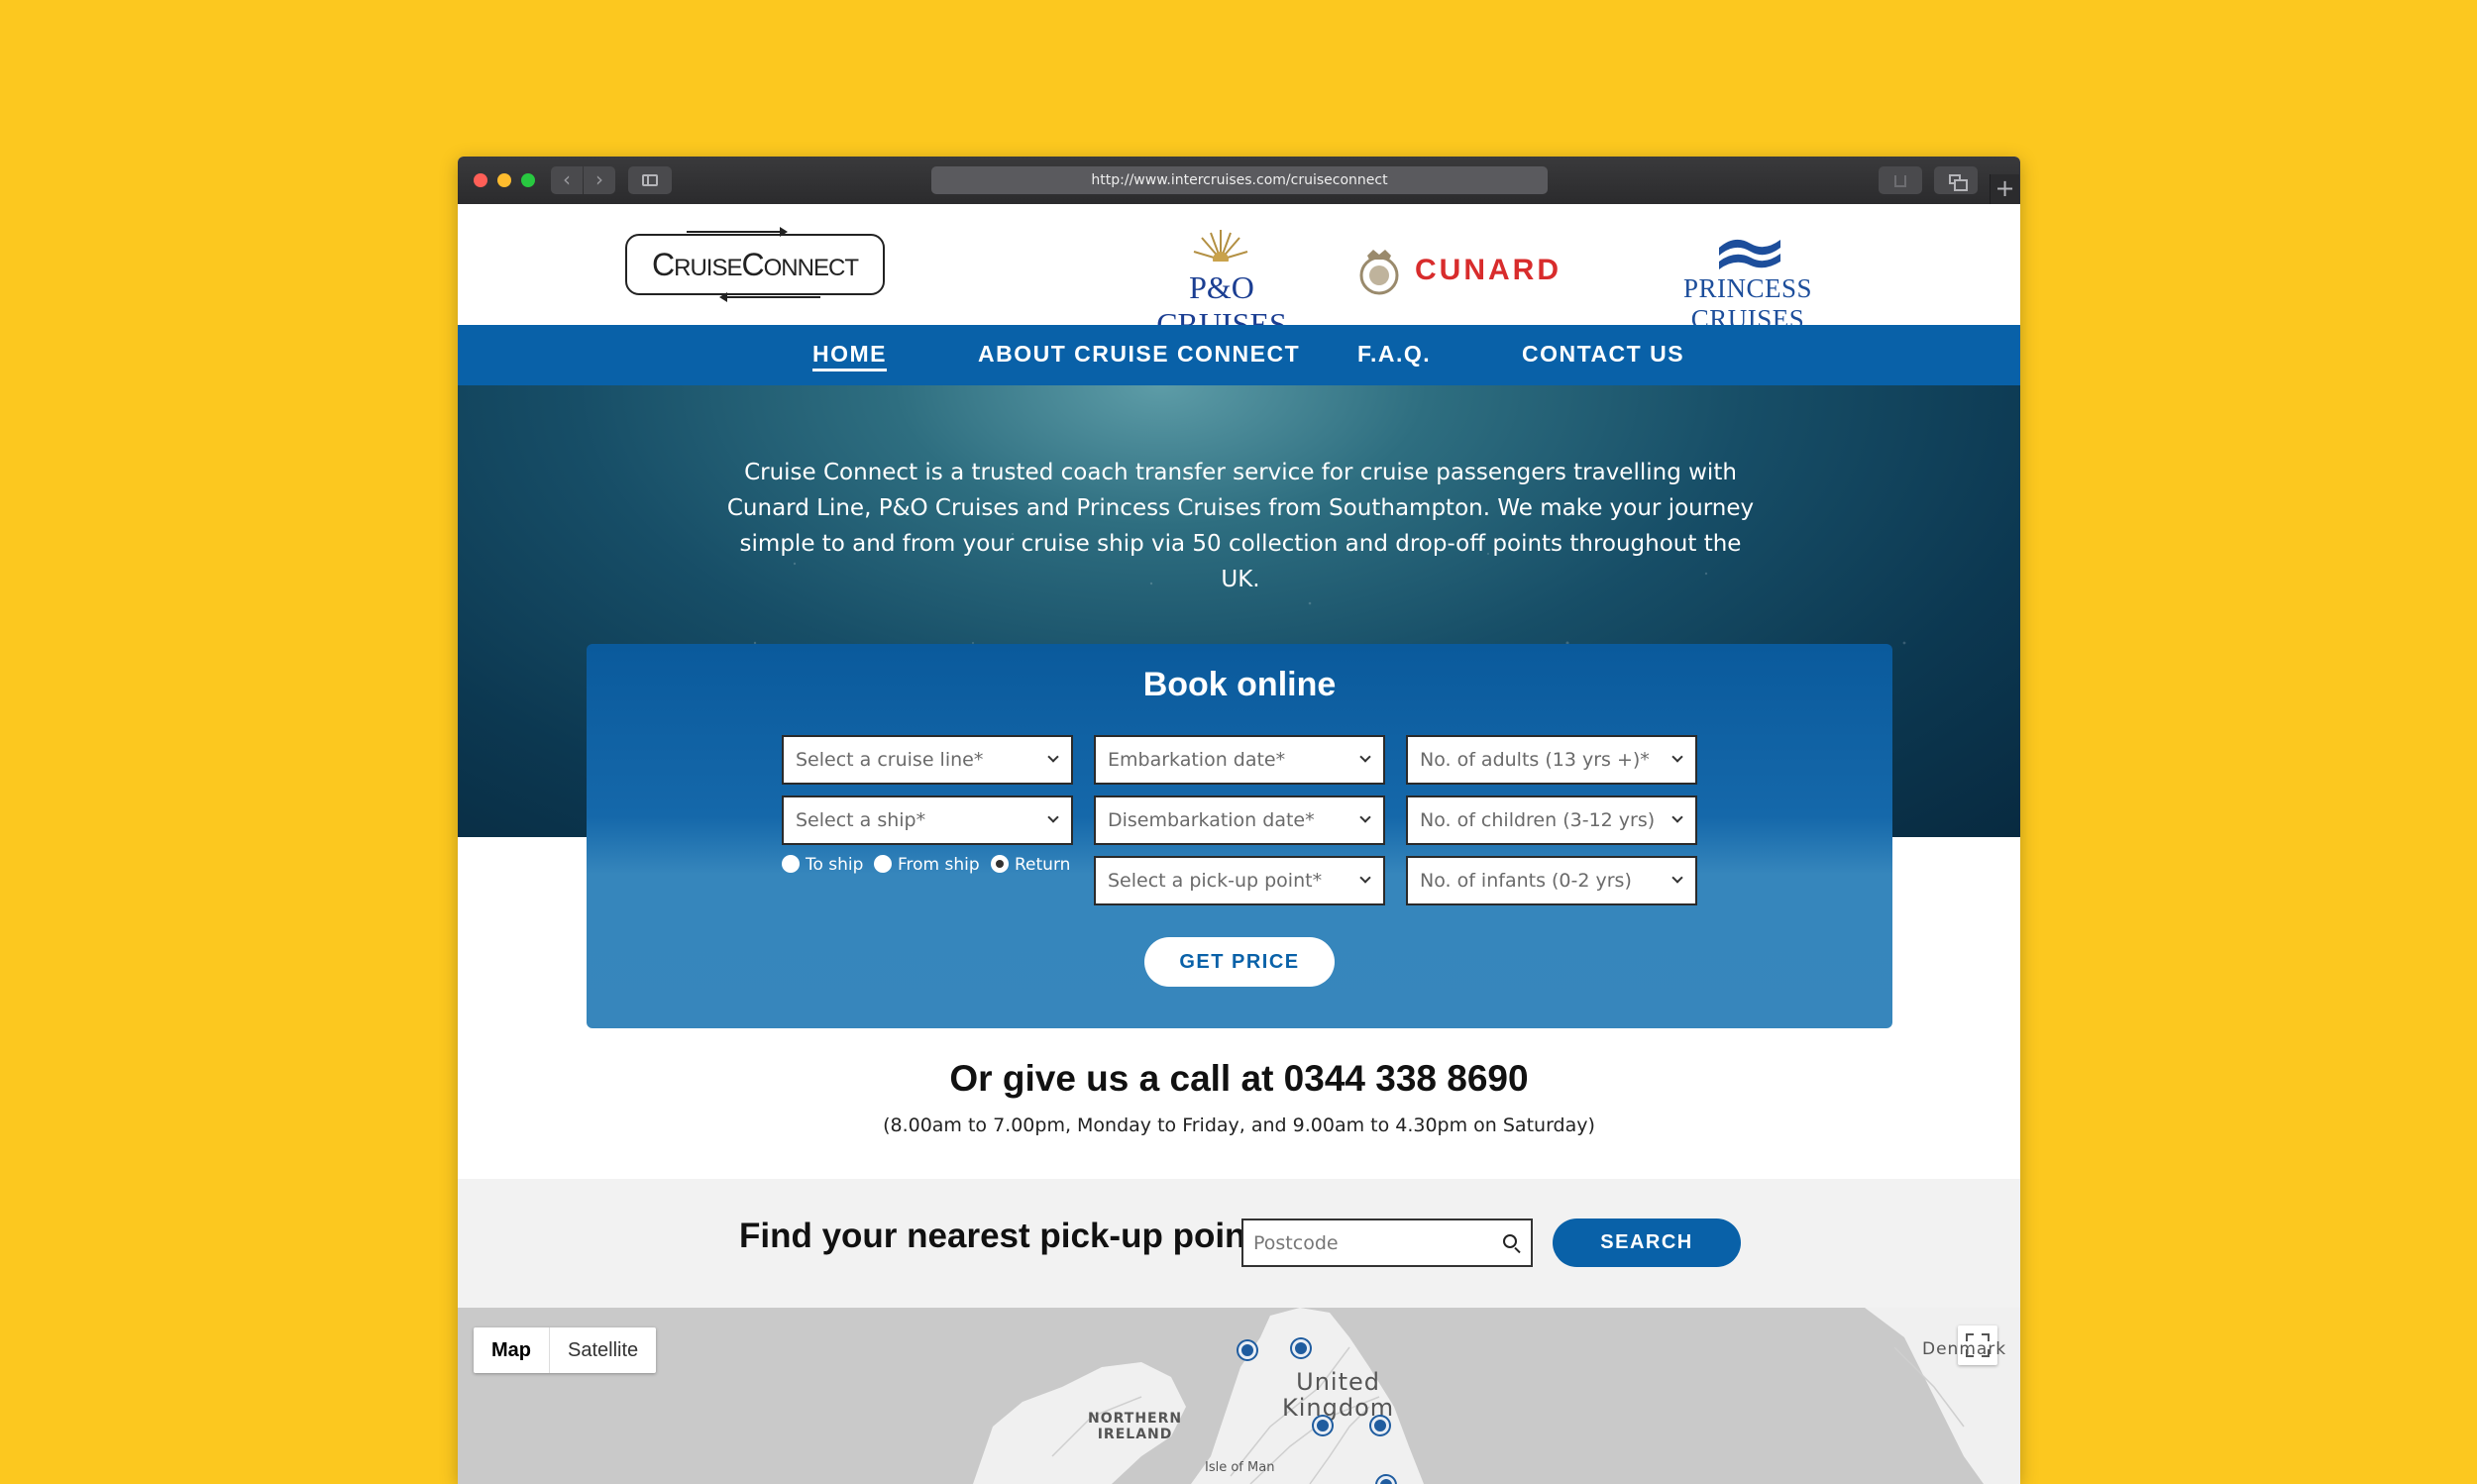  I want to click on radio-from-ship: From ship, so click(927, 866).